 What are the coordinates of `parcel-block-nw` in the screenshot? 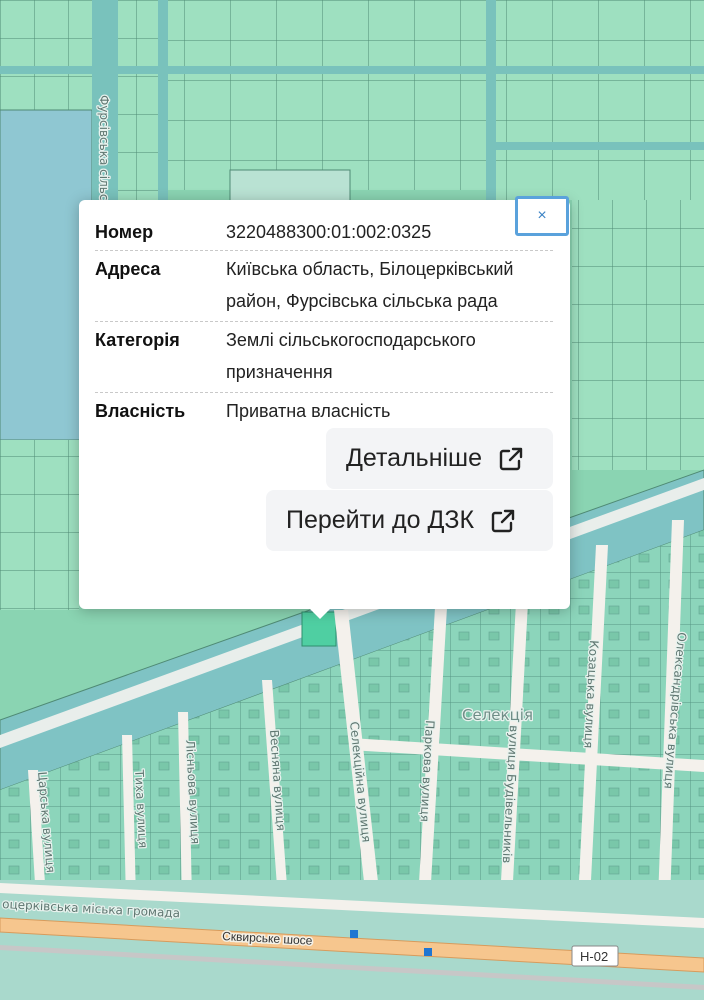 It's located at (46, 55).